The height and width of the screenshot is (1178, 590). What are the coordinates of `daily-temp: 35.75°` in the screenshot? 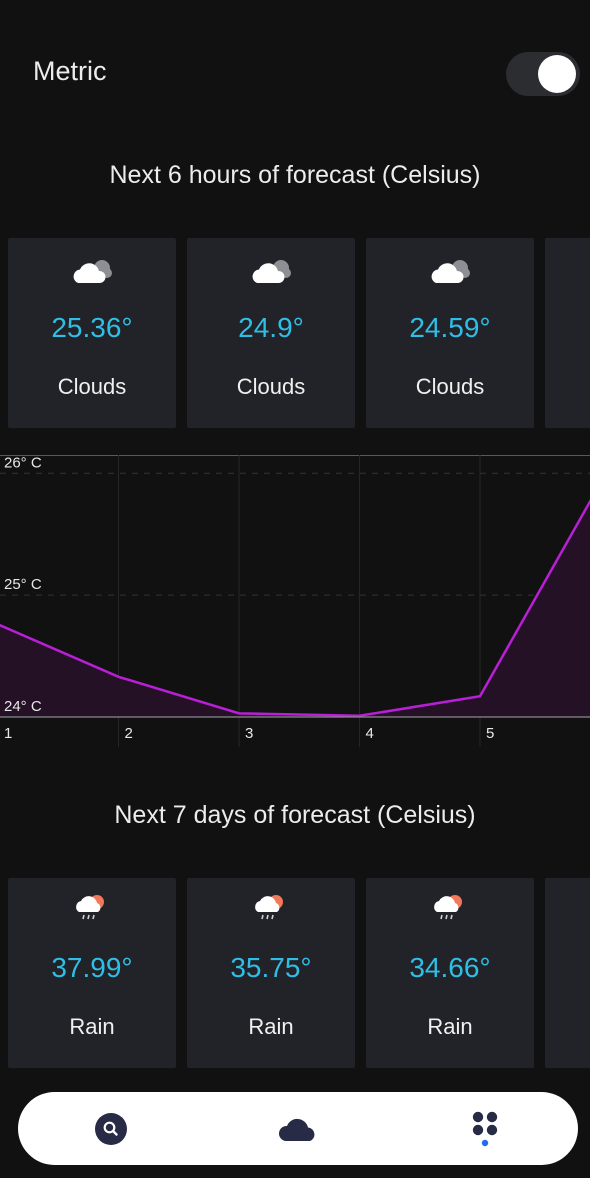 It's located at (271, 967).